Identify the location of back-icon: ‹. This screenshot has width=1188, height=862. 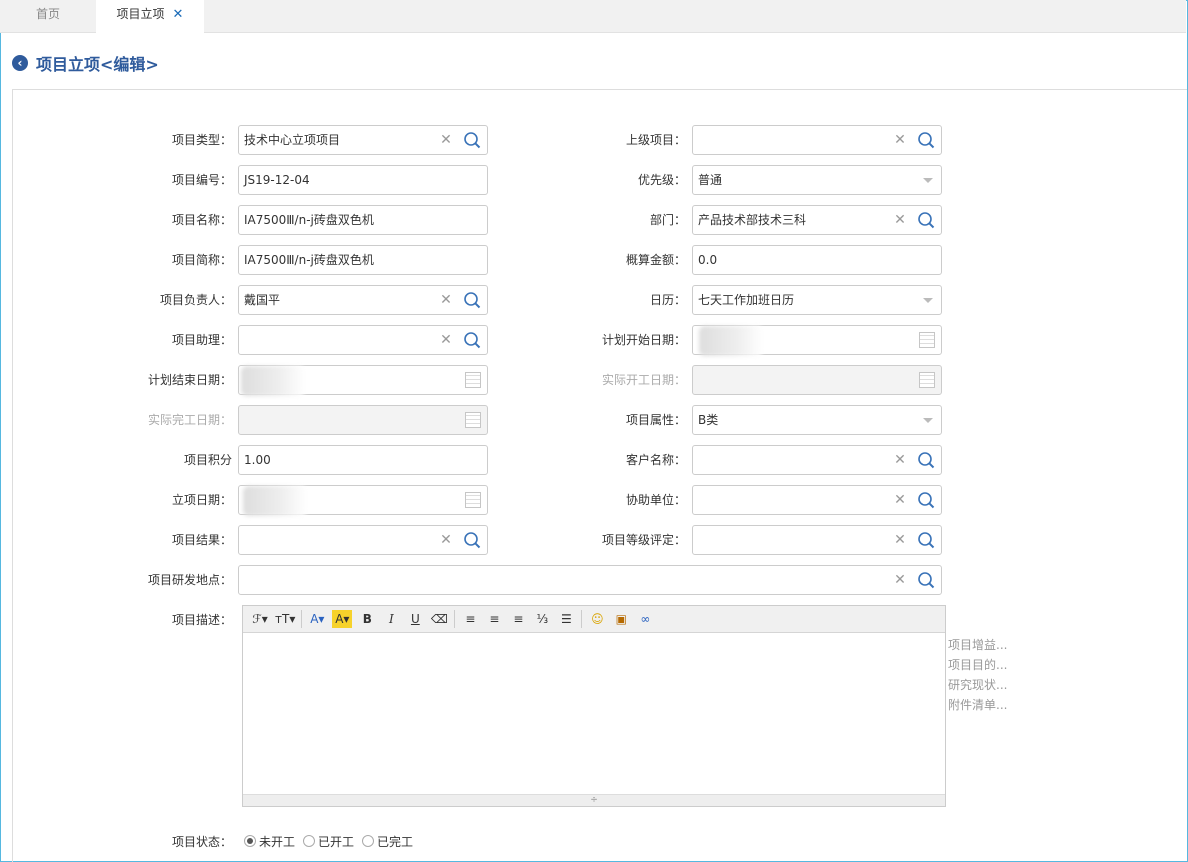
(20, 63).